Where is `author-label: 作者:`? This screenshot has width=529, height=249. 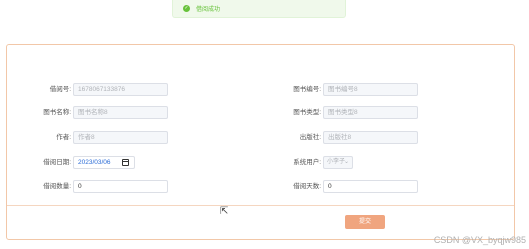
author-label: 作者: is located at coordinates (63, 137).